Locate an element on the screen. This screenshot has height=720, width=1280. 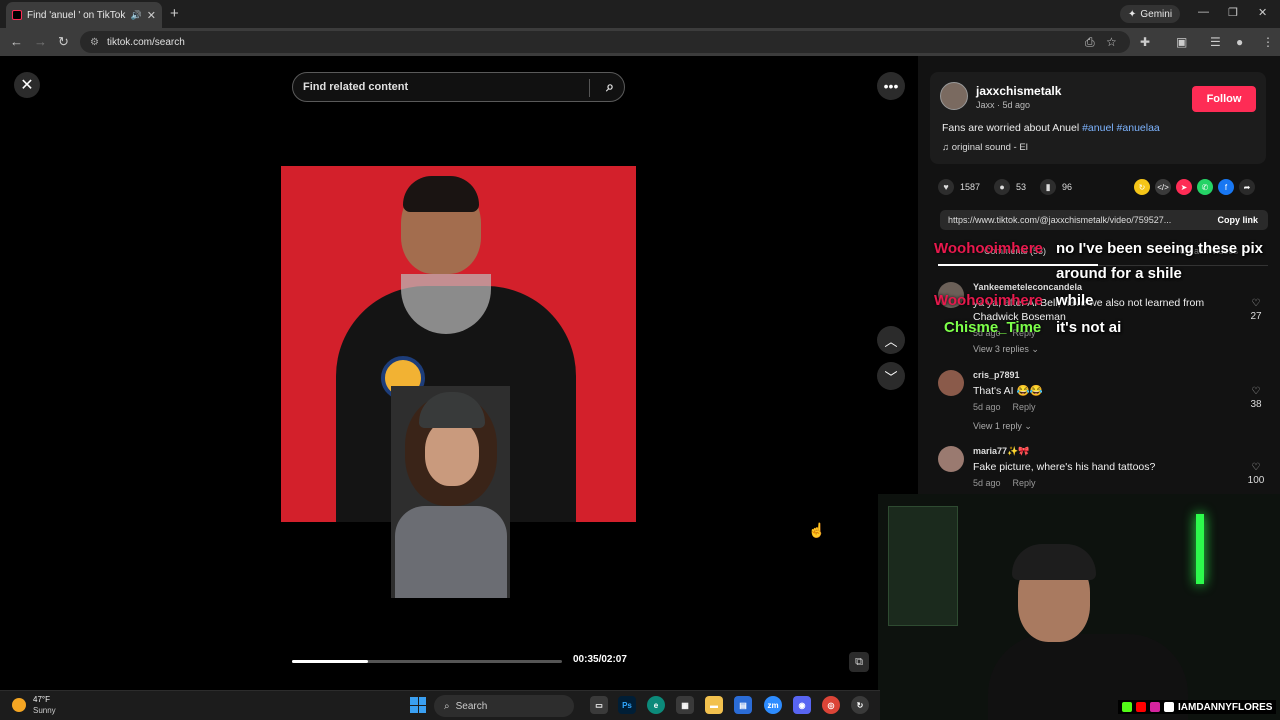
weather-temp: 47°F is located at coordinates (41, 699).